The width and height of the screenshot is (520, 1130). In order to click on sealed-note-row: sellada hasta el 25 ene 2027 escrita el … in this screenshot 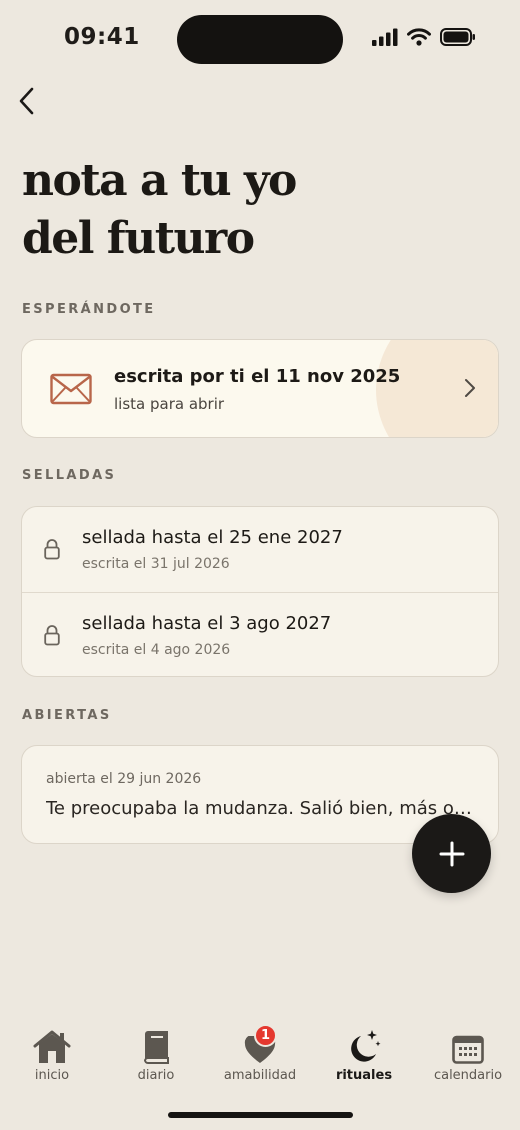, I will do `click(260, 549)`.